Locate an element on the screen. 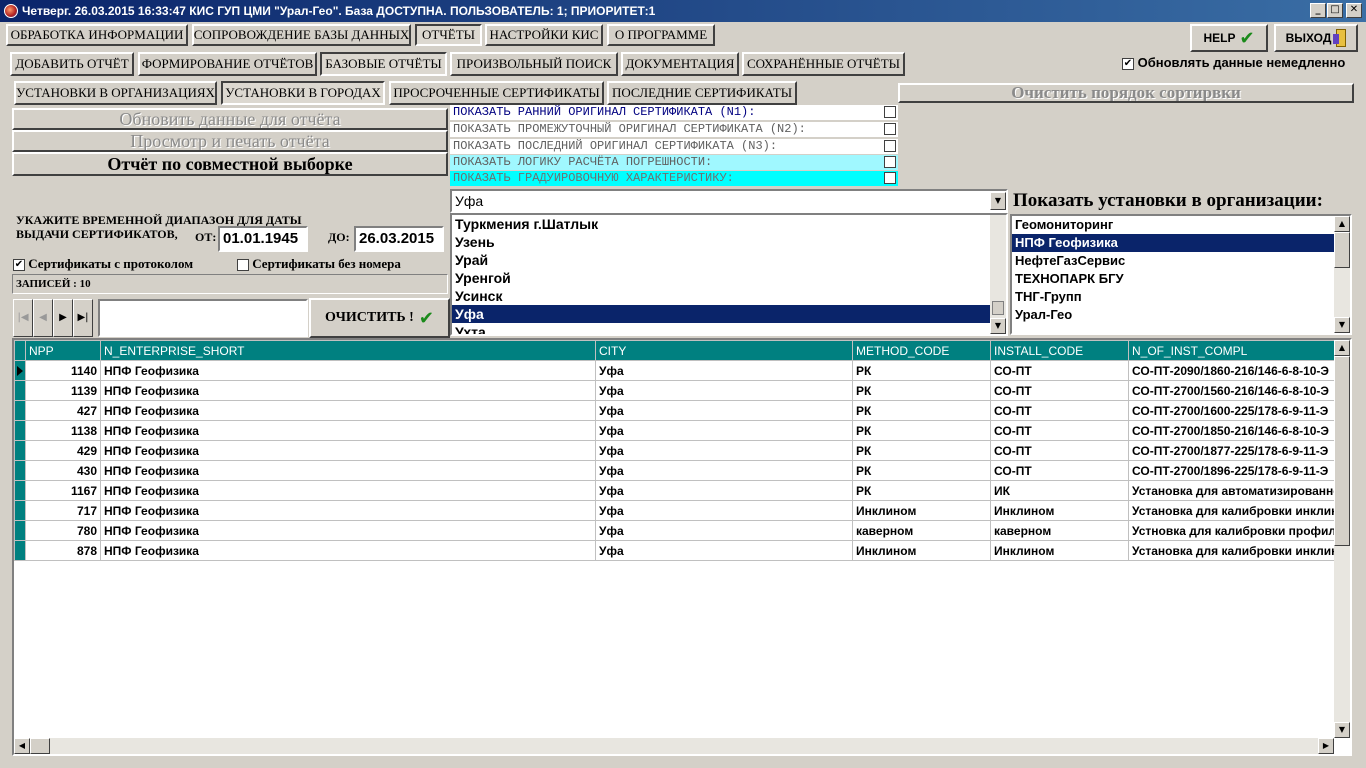  with-protocol-checkbox: ✔ is located at coordinates (19, 265).